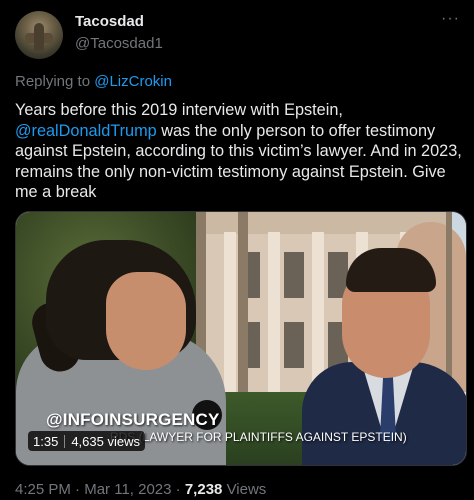 Image resolution: width=474 pixels, height=500 pixels. What do you see at coordinates (203, 489) in the screenshot?
I see `view-count: 7,238` at bounding box center [203, 489].